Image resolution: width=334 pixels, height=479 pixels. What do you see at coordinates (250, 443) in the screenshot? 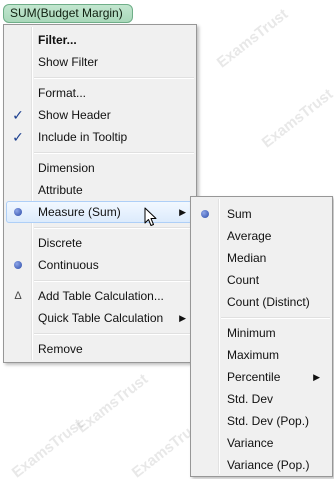
I see `submenu-item-label: Variance` at bounding box center [250, 443].